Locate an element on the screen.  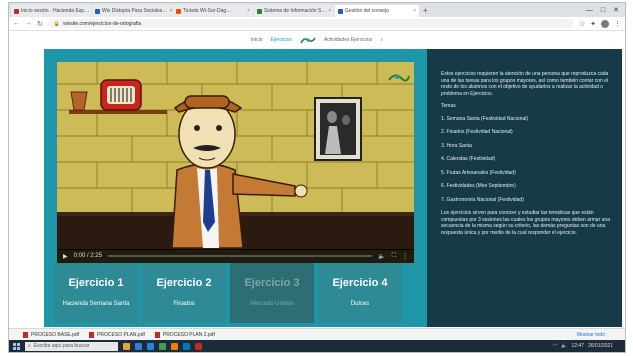
exercise-title: Ejercicio 2 is located at coordinates (184, 283).